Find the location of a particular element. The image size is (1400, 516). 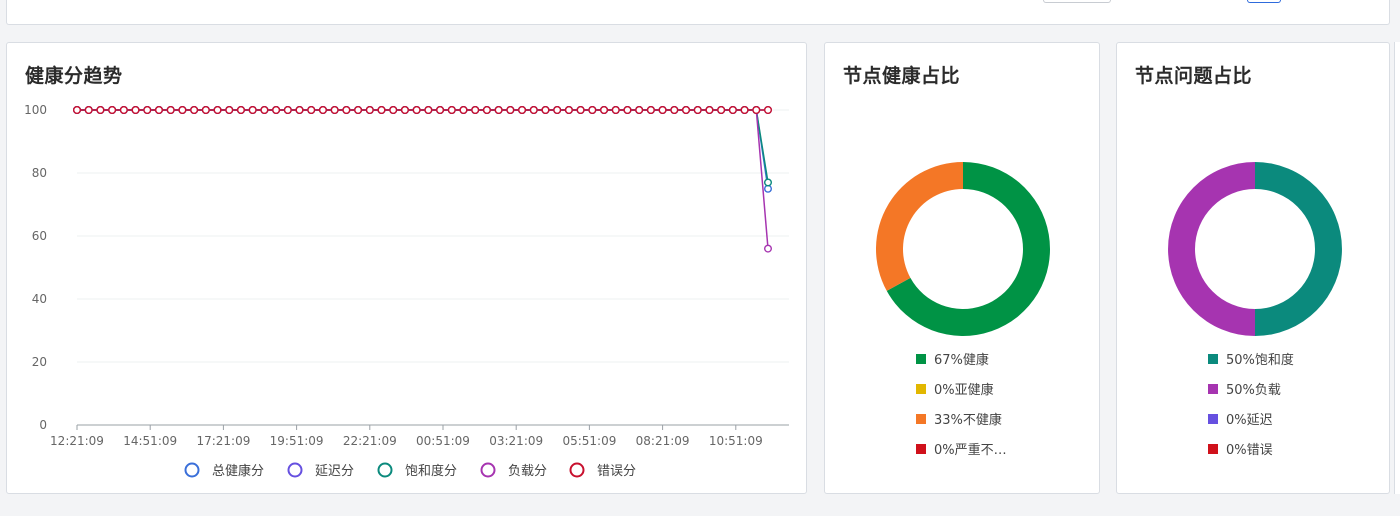

x-tick-label: 17:21:09 is located at coordinates (223, 441).